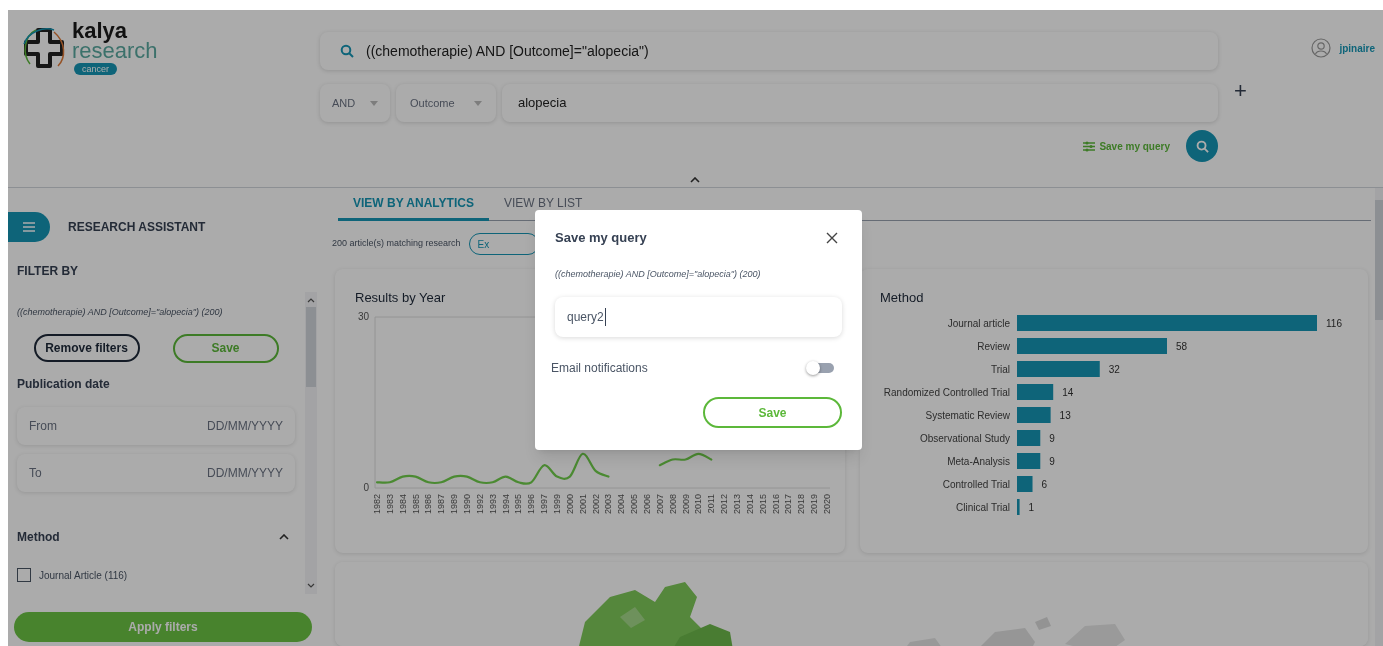 The width and height of the screenshot is (1383, 646). I want to click on date-field: To DD/MM/YYYY, so click(156, 472).